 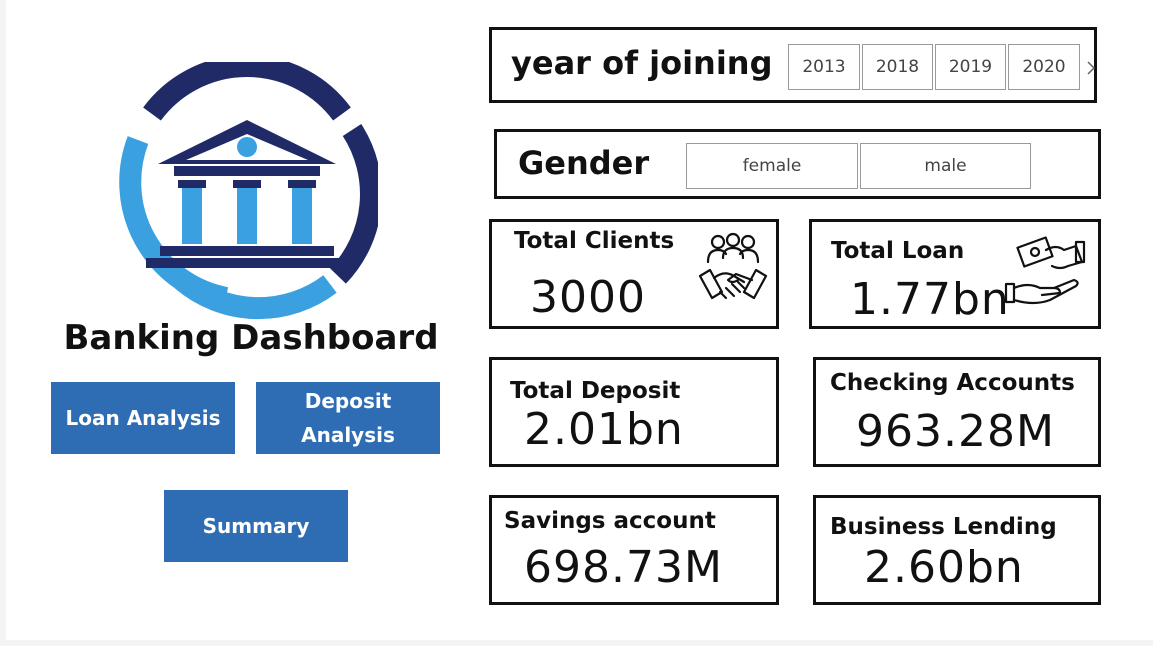 What do you see at coordinates (1091, 68) in the screenshot?
I see `chevron-right-icon` at bounding box center [1091, 68].